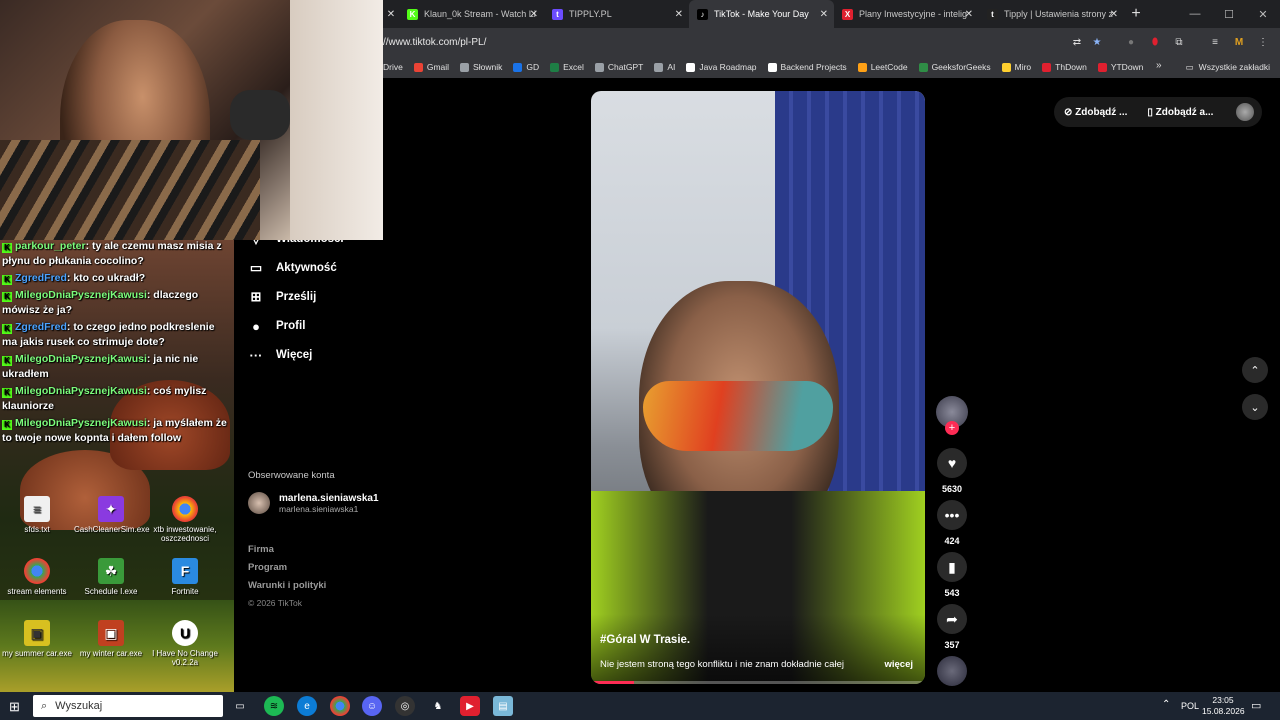 This screenshot has height=720, width=1280. Describe the element at coordinates (185, 643) in the screenshot. I see `desktop-icon: U I Have No Change v0.2.2a` at that location.